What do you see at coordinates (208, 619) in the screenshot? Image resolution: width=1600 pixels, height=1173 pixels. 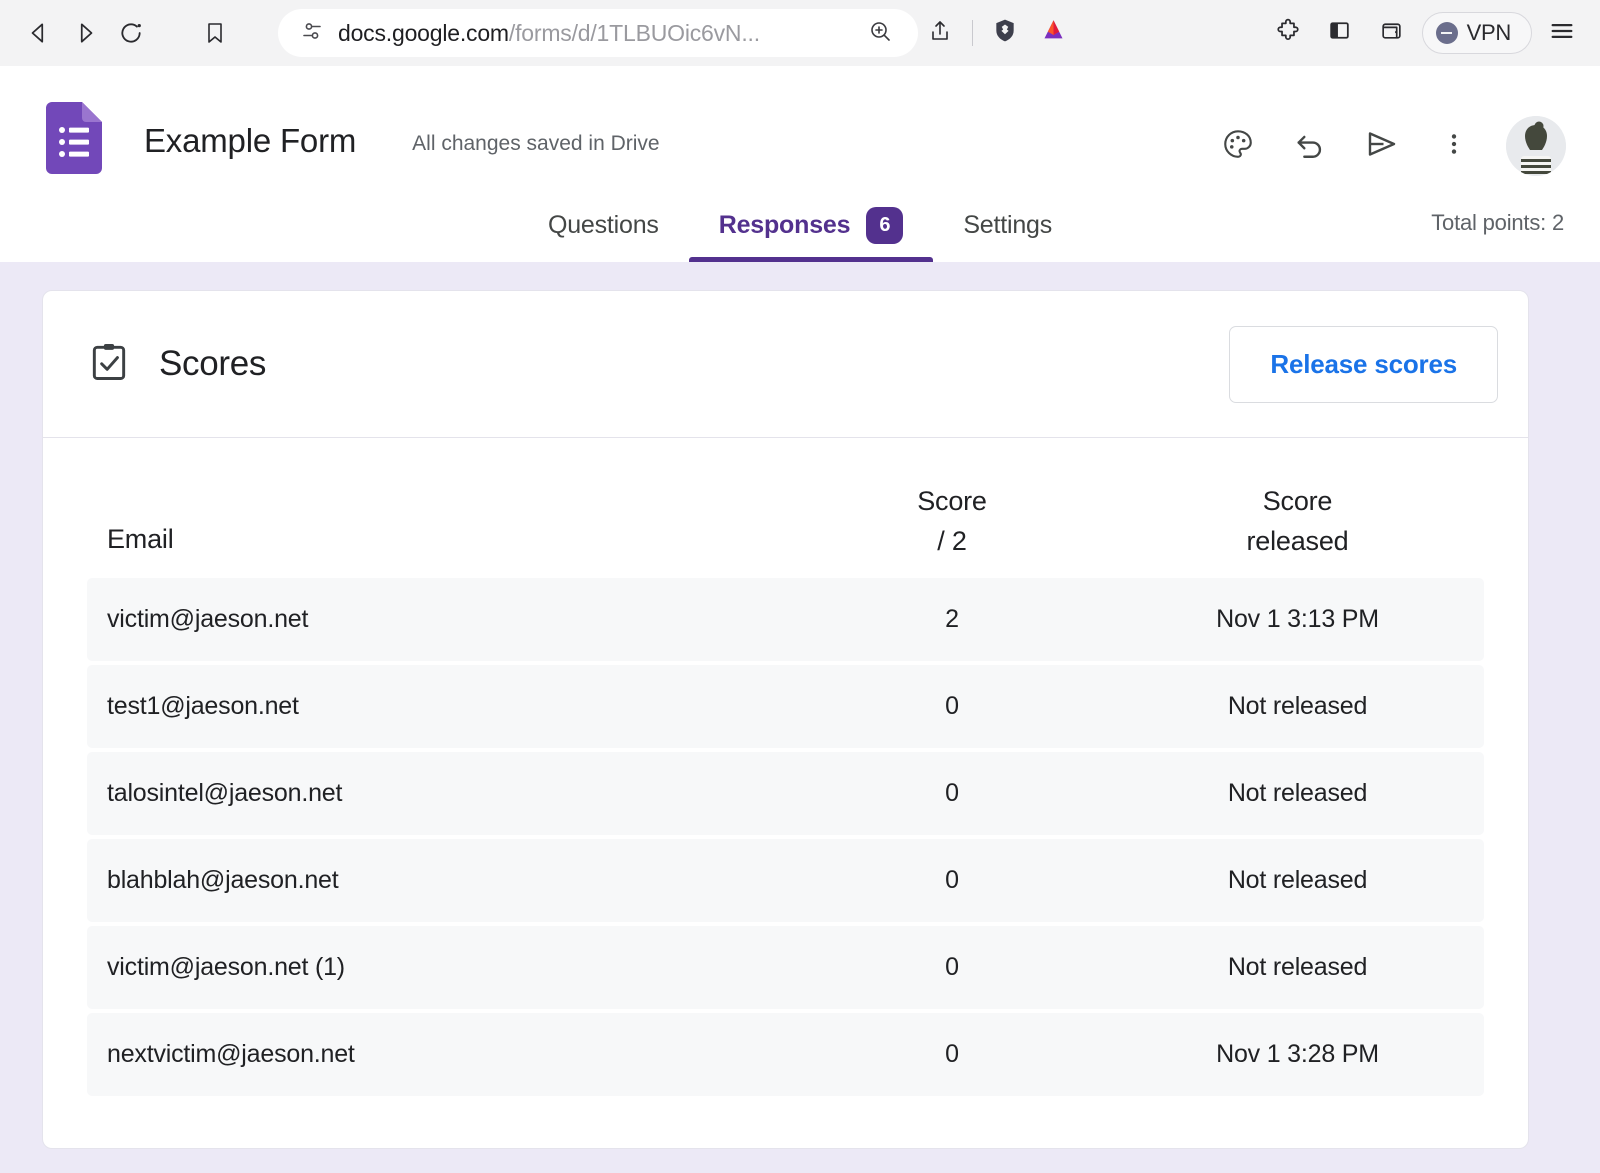 I see `cell-email: victim@jaeson.net` at bounding box center [208, 619].